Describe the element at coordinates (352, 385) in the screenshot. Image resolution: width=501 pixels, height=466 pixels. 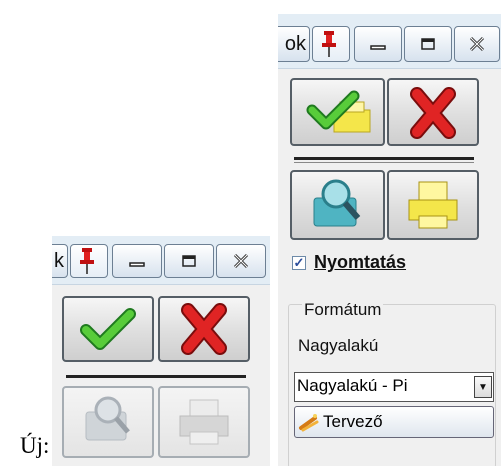
I see `format-select-value: Nagyalakú - Pi` at that location.